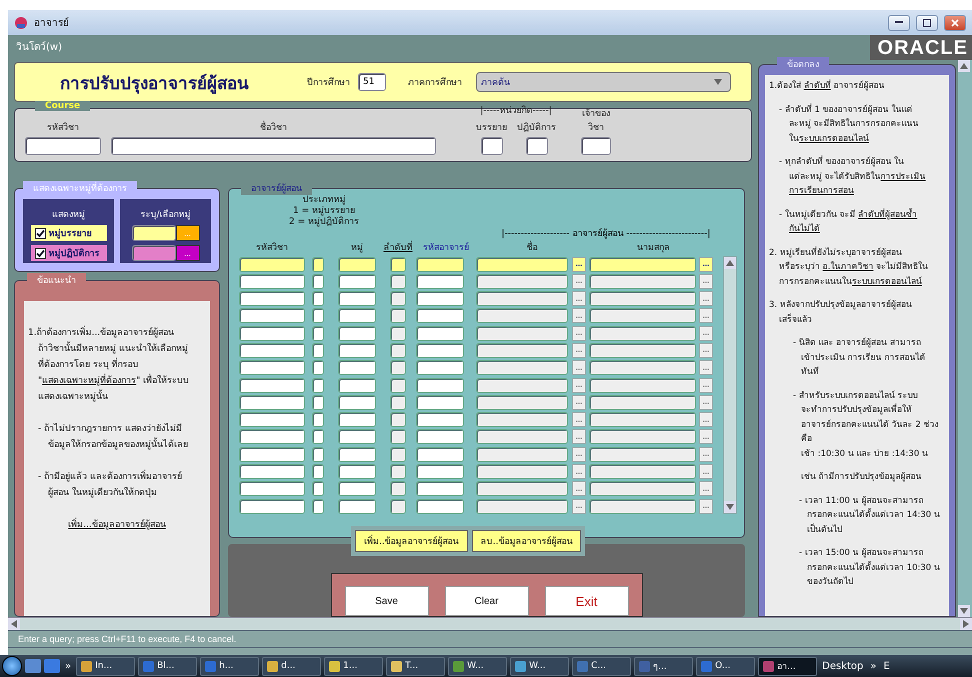  I want to click on group-option: หมู่บรรยาย, so click(68, 233).